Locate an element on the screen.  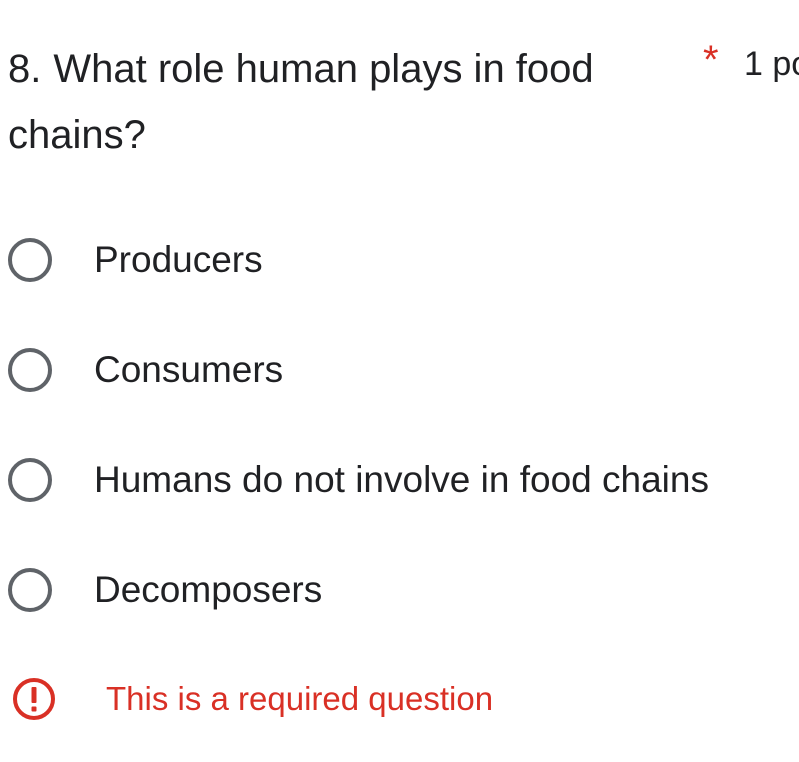
option-decomposers: Decomposers is located at coordinates (165, 590).